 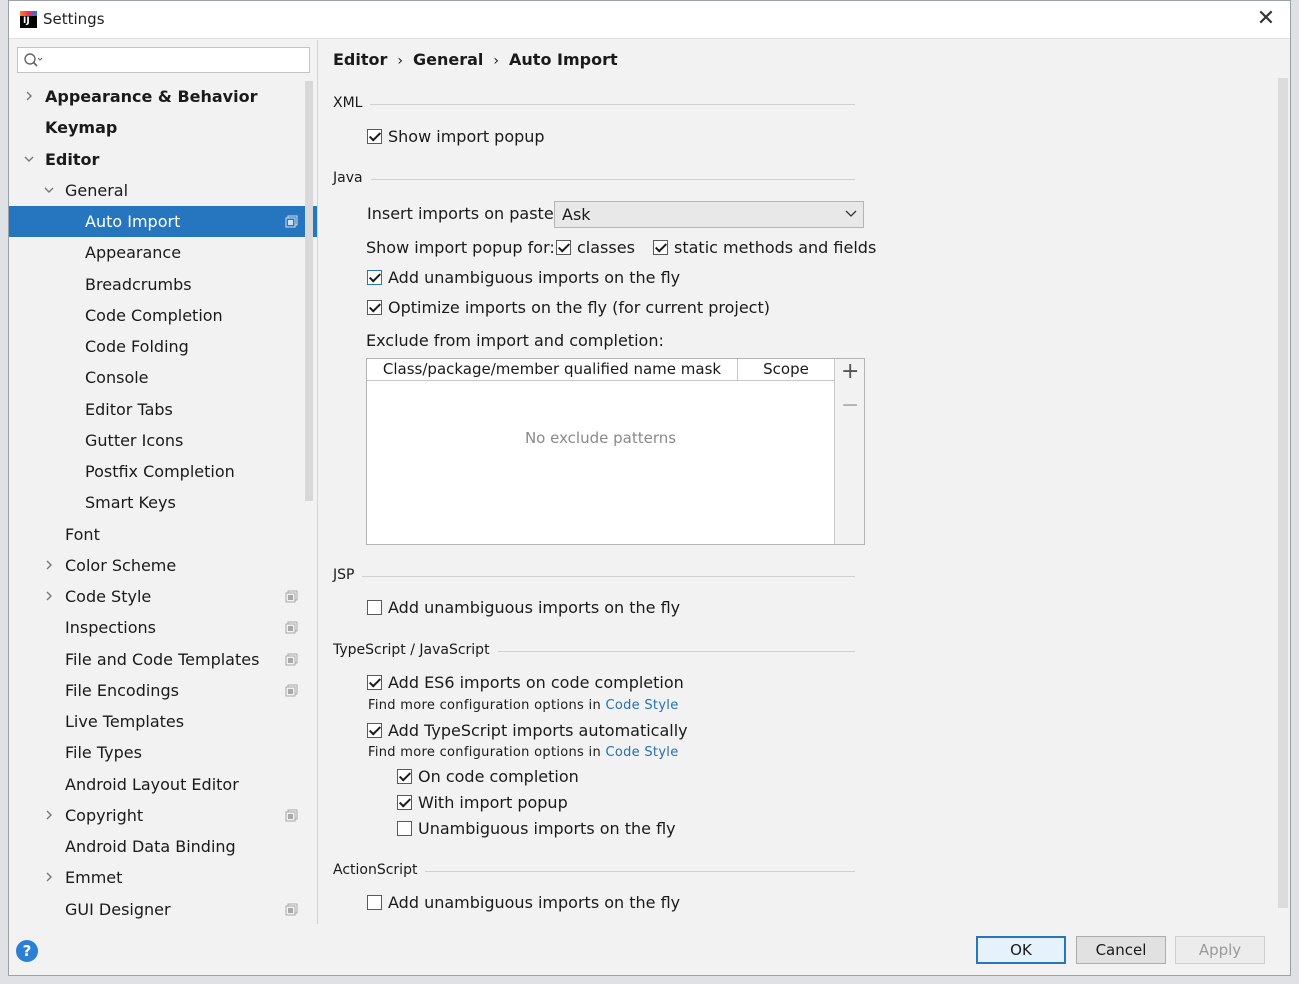 I want to click on checkbox-label: static methods and fields, so click(x=775, y=247).